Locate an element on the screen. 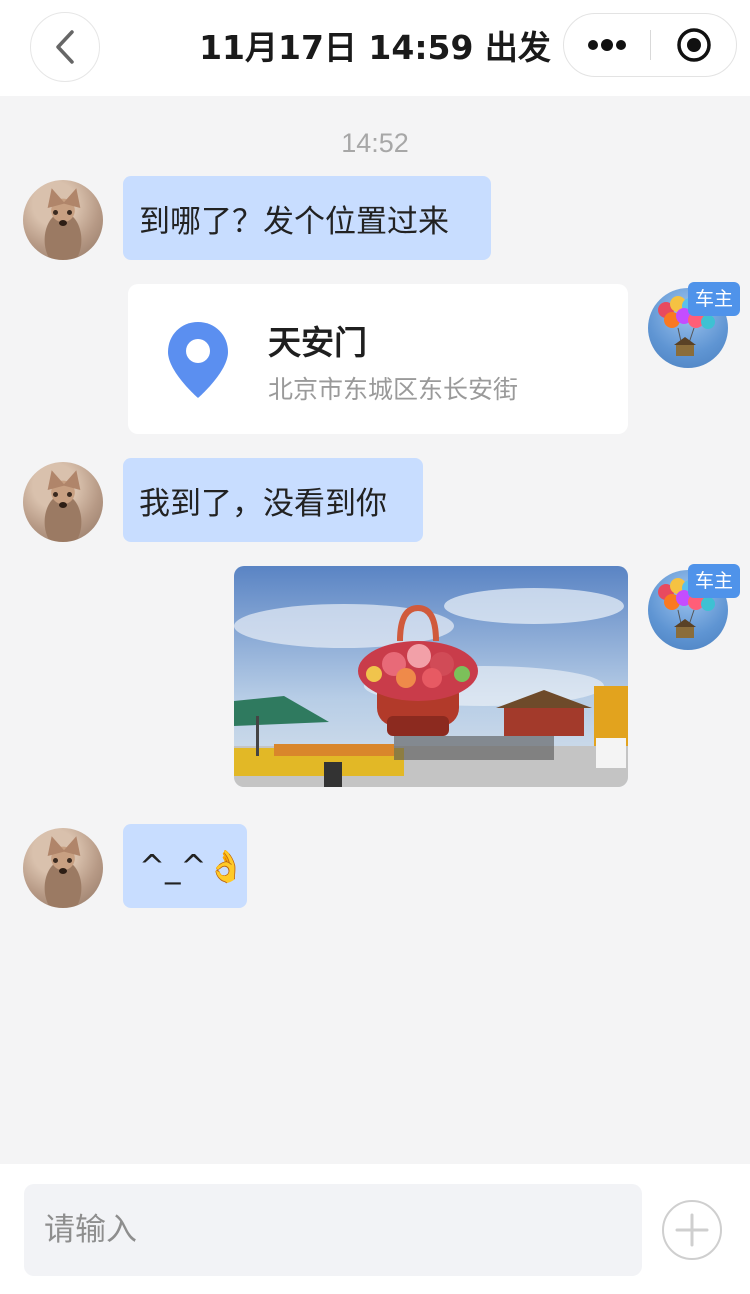  mini-program-capsule is located at coordinates (650, 45).